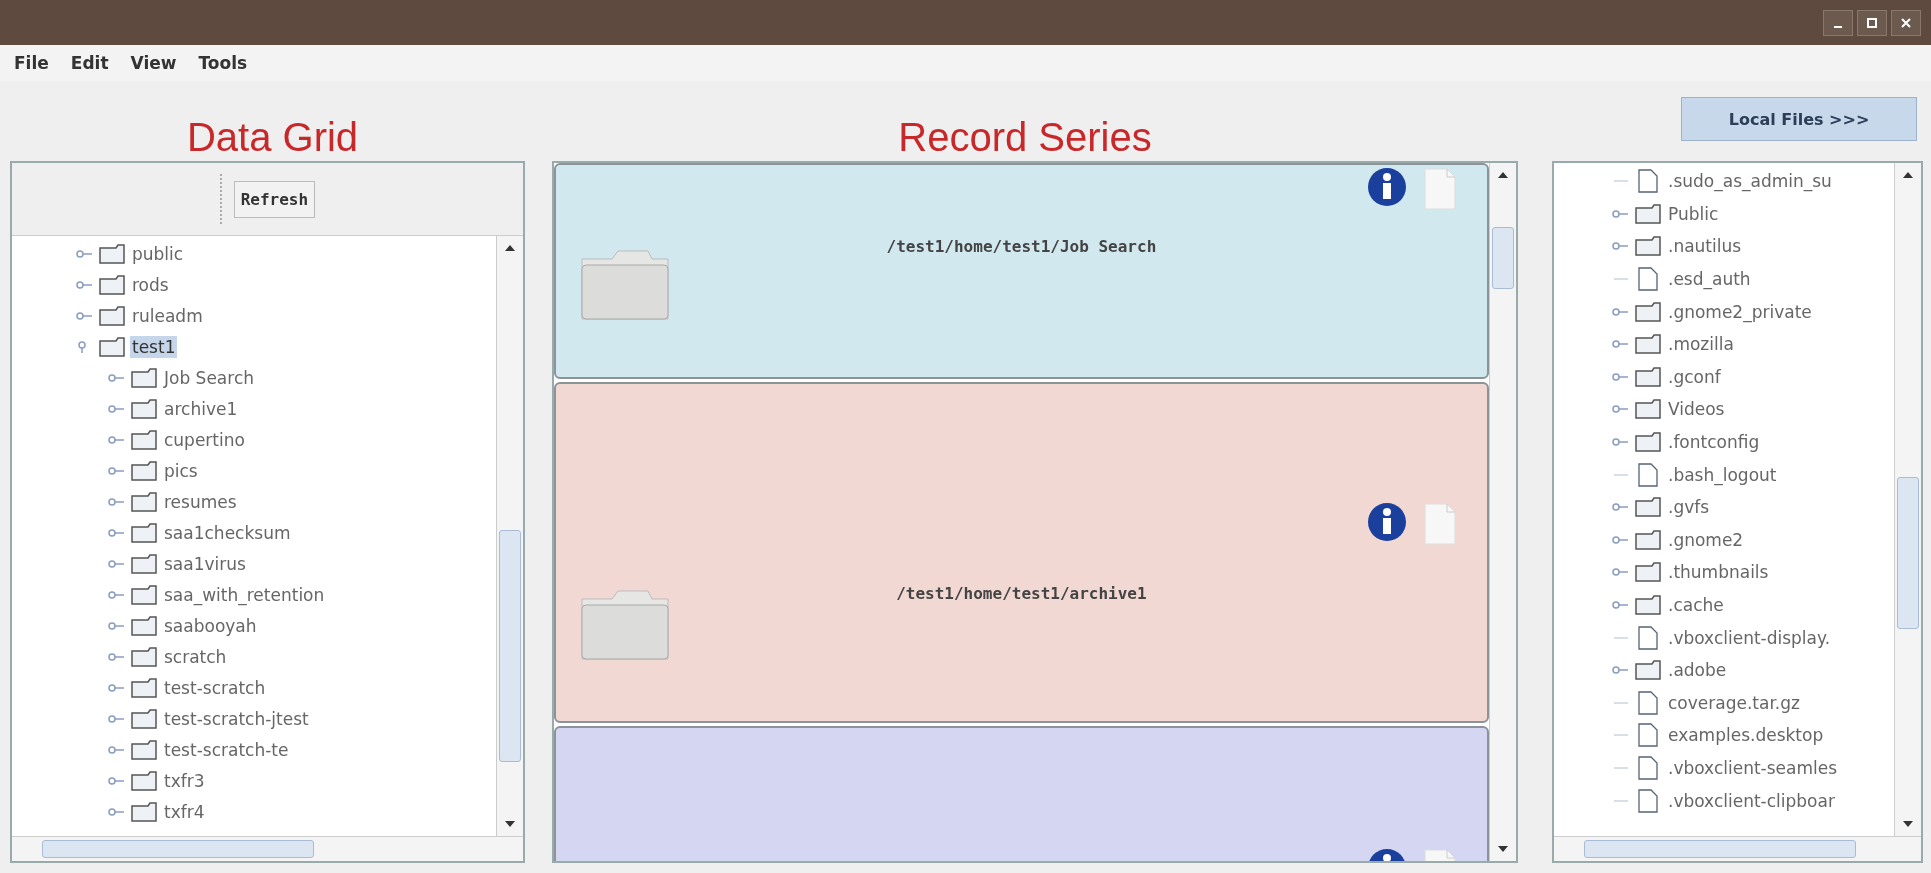 This screenshot has height=873, width=1931. I want to click on tree-item: .gnome2_private, so click(1740, 311).